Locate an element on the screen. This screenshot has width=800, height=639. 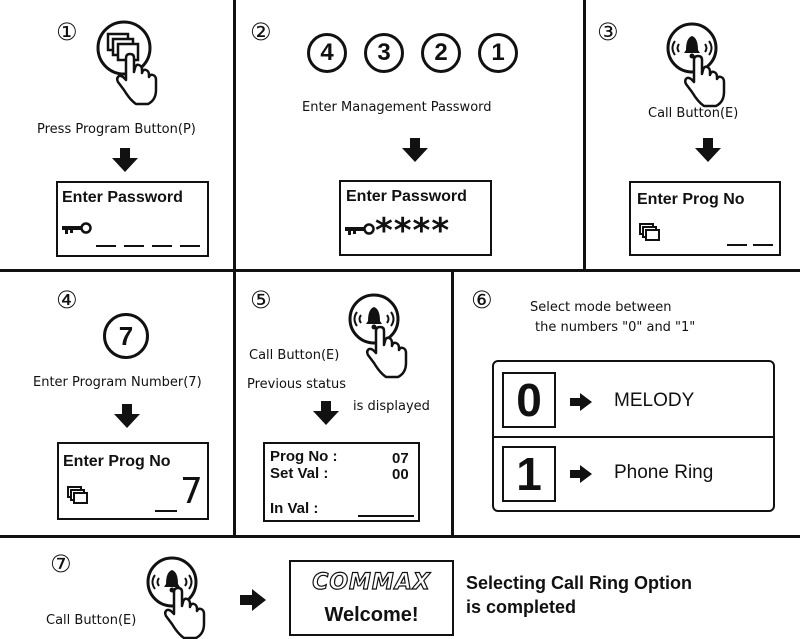
step-caption: the numbers "0" and "1" is located at coordinates (615, 327).